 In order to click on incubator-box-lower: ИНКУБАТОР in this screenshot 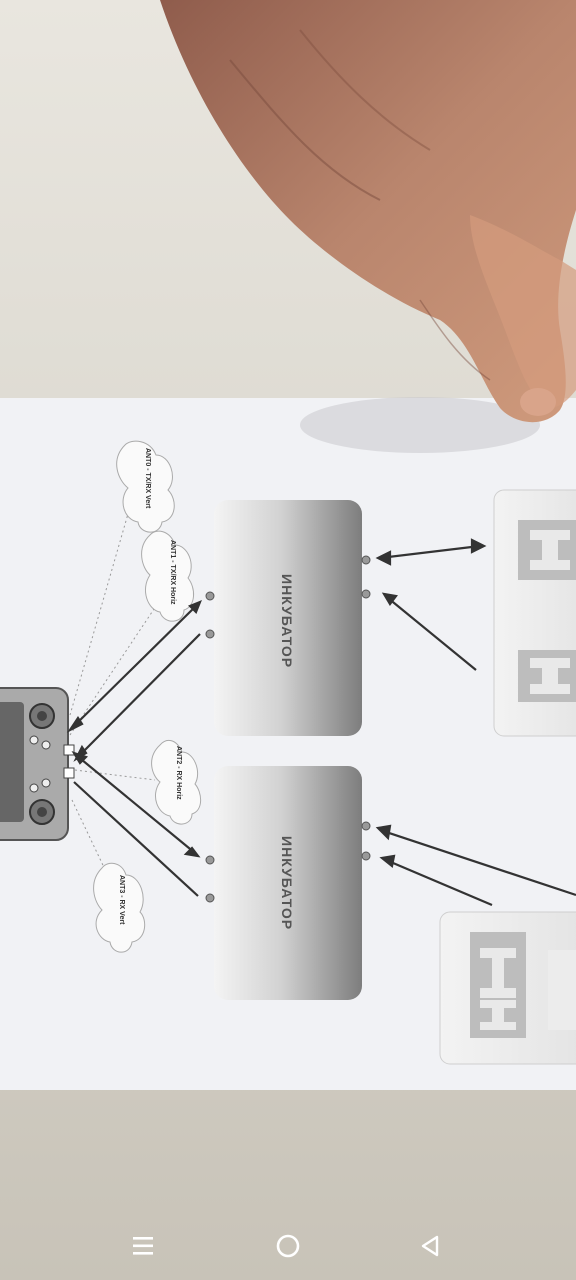, I will do `click(288, 883)`.